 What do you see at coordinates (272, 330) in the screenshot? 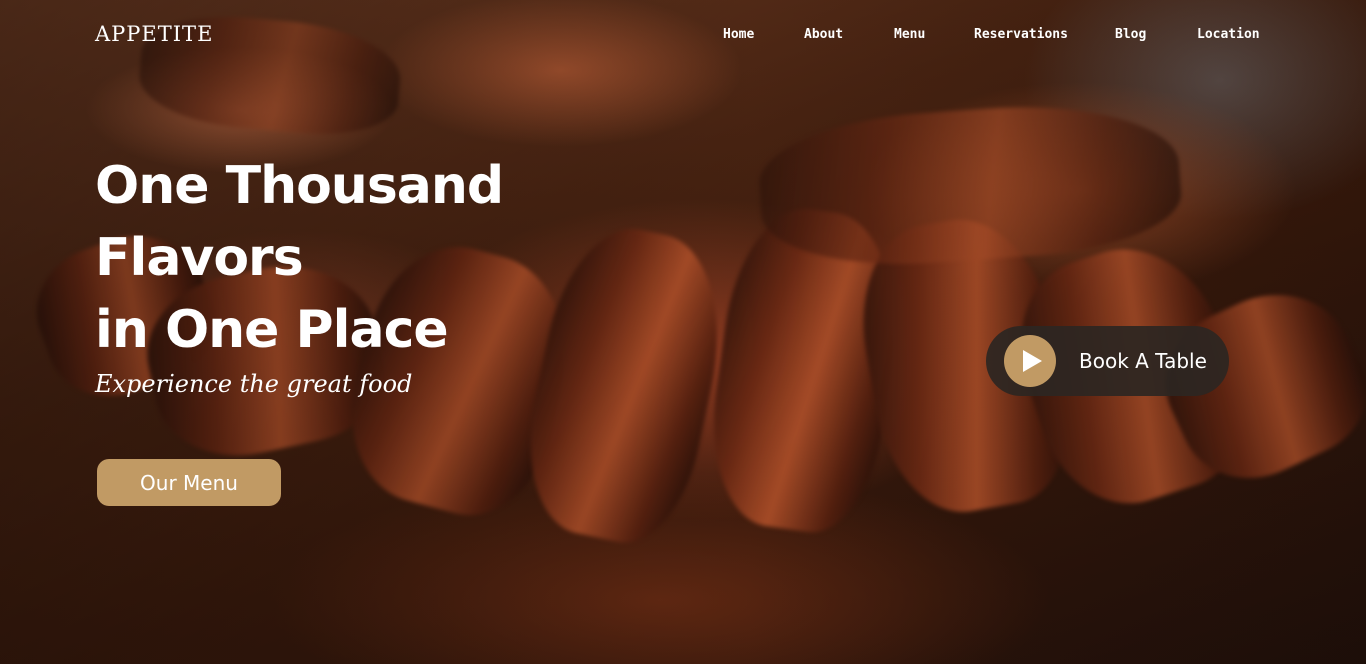
I see `hero-headline-line2: in One Place` at bounding box center [272, 330].